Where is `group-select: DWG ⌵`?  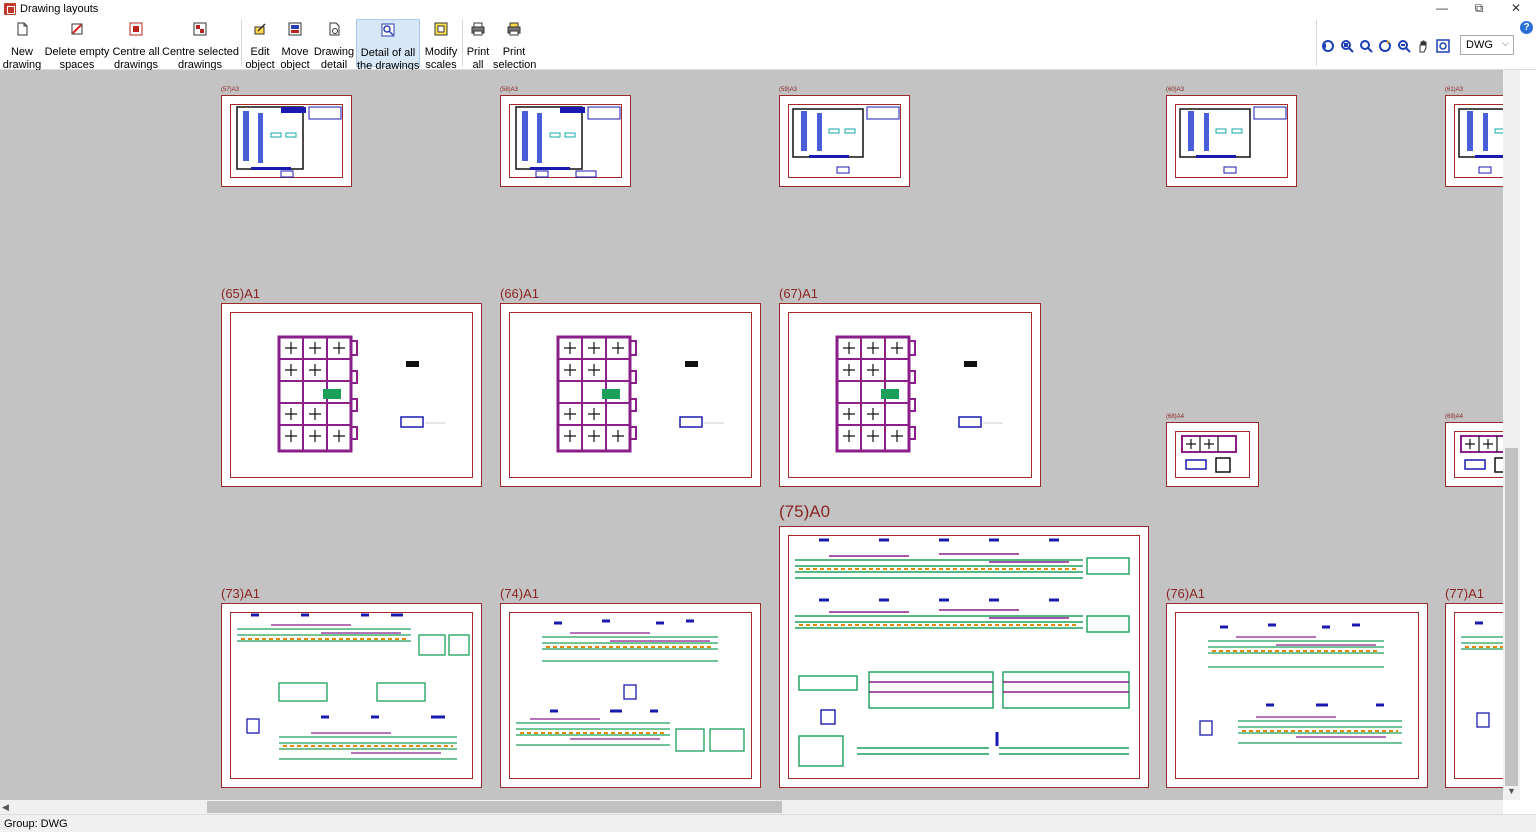
group-select: DWG ⌵ is located at coordinates (1487, 45).